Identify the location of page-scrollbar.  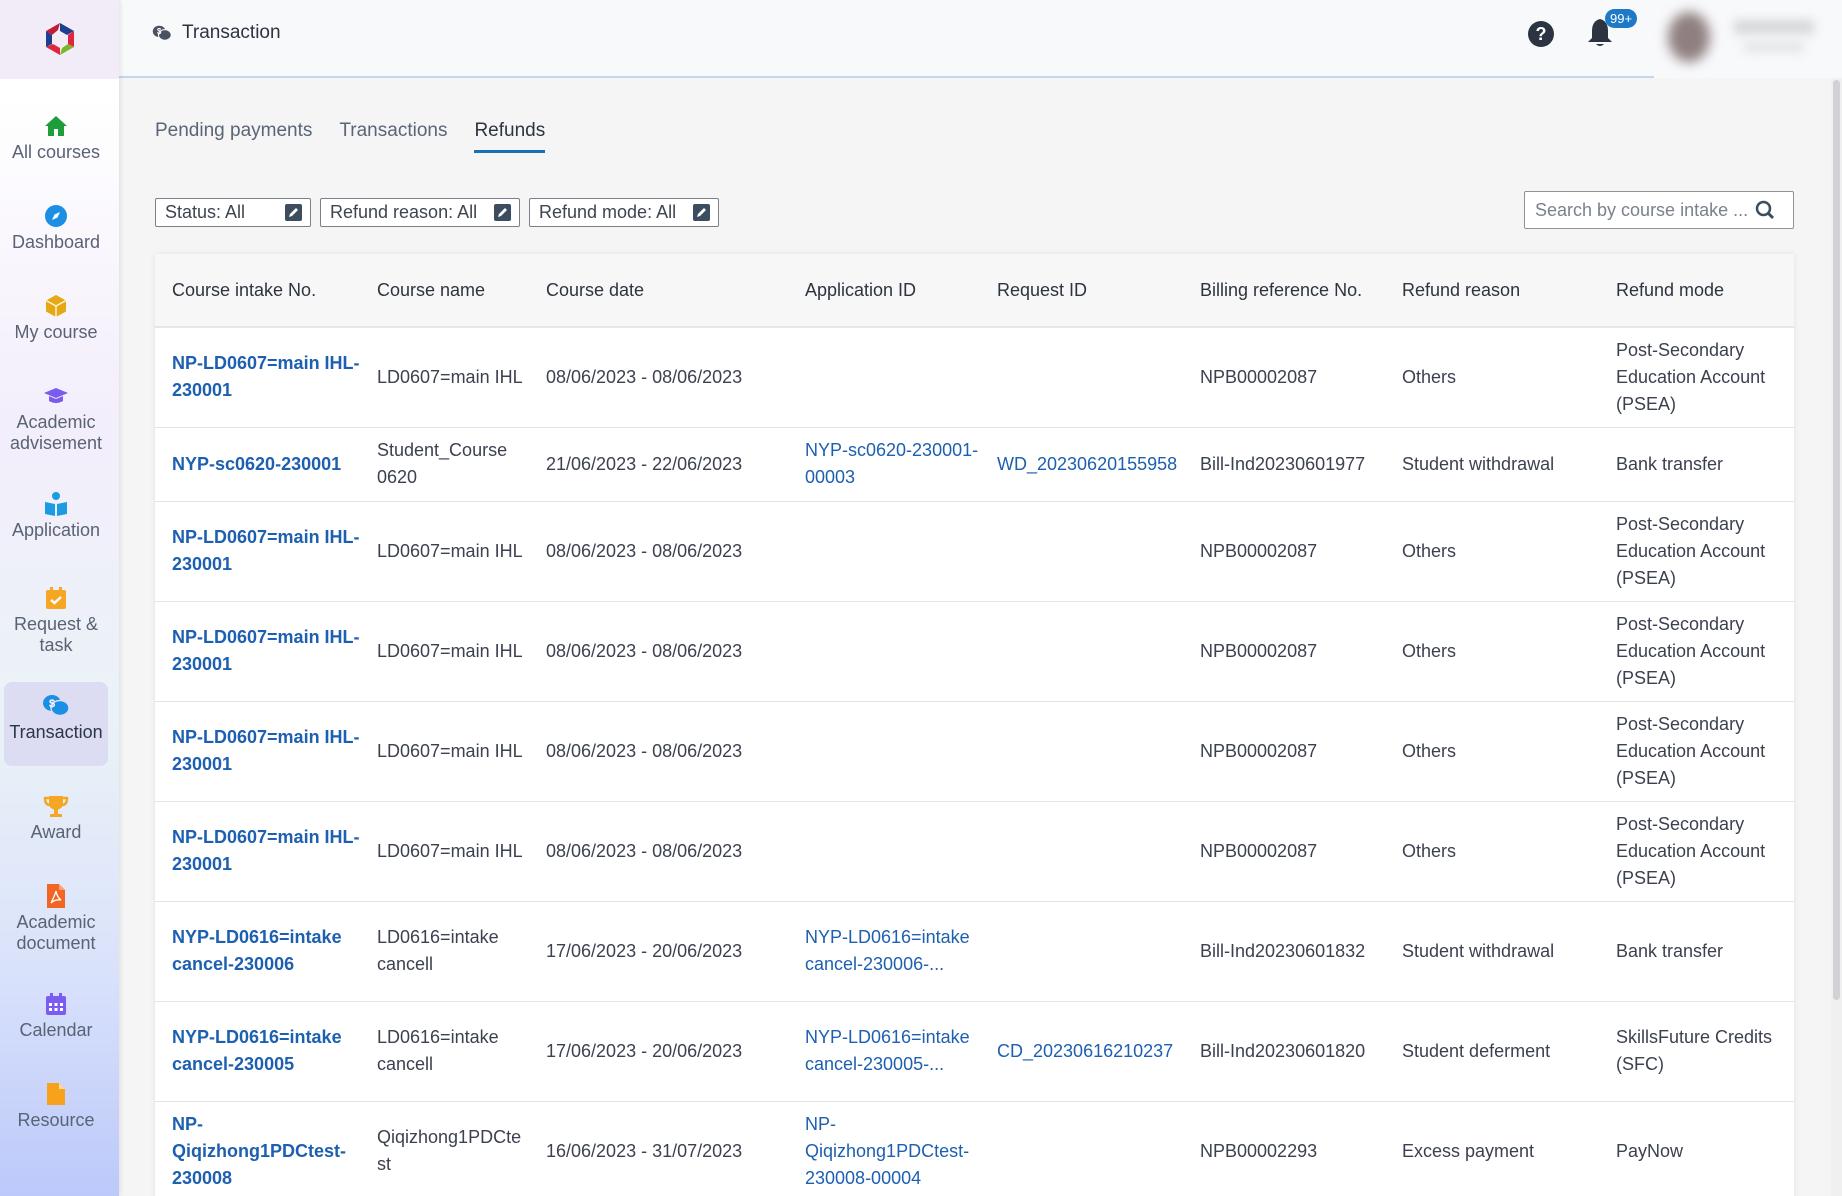
(1836, 637).